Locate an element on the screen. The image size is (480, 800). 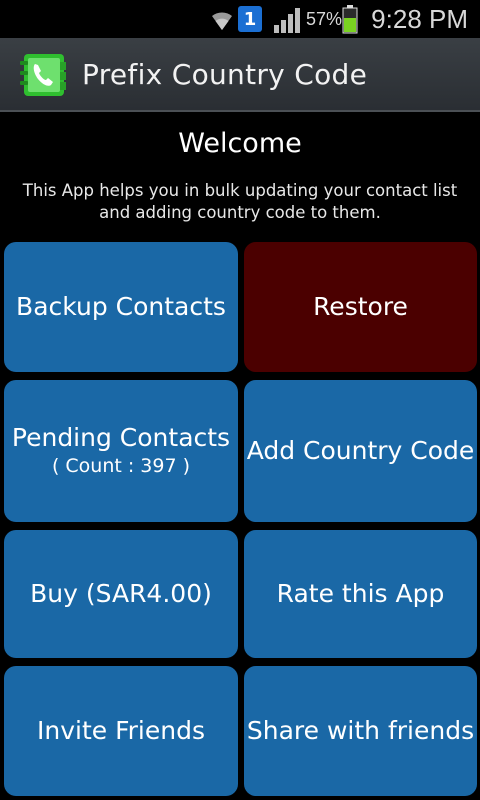
action-bar: Prefix Country Code is located at coordinates (240, 75).